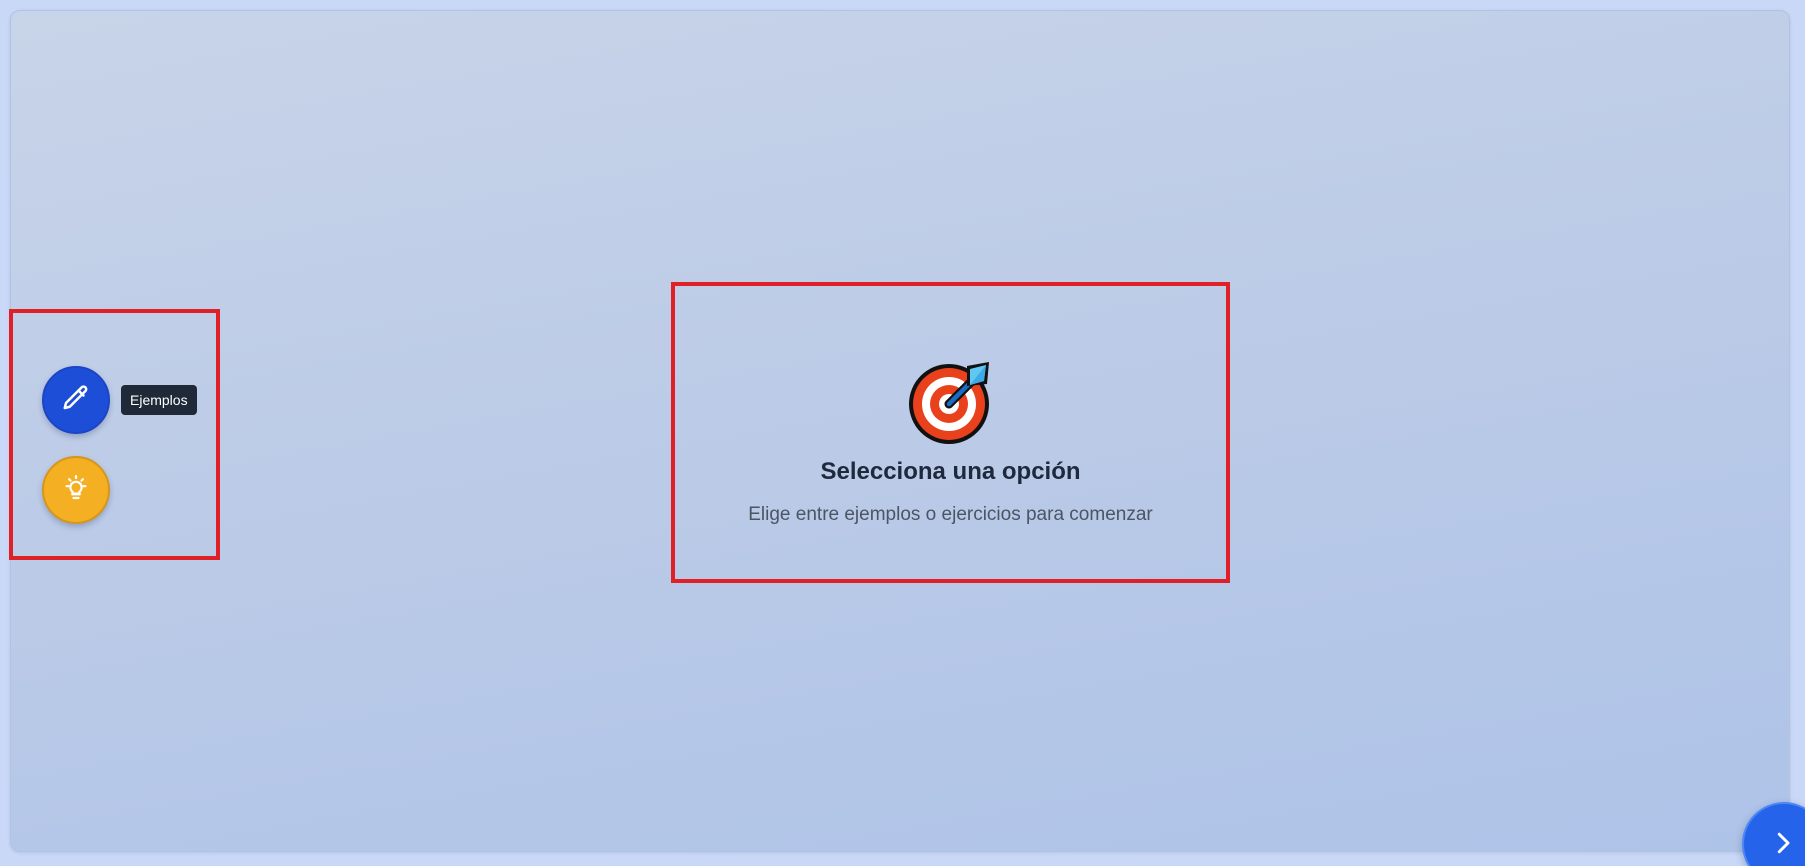  Describe the element at coordinates (159, 400) in the screenshot. I see `examples-tooltip: Ejemplos` at that location.